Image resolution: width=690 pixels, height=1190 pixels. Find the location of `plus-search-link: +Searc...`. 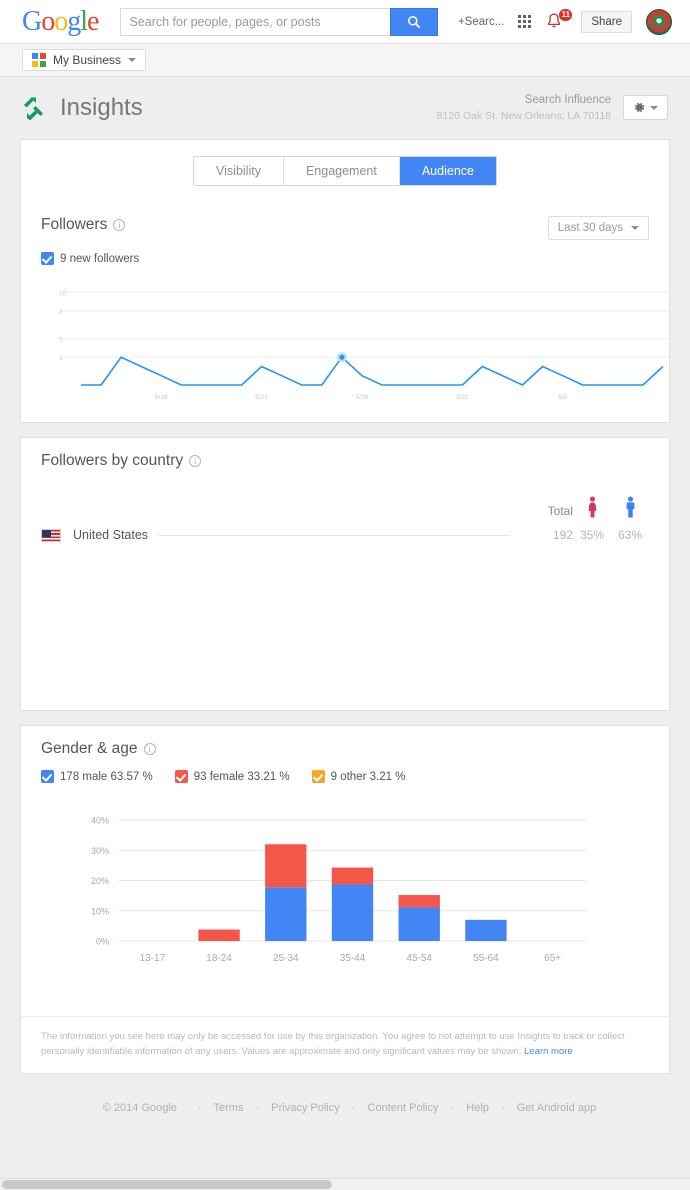

plus-search-link: +Searc... is located at coordinates (481, 22).